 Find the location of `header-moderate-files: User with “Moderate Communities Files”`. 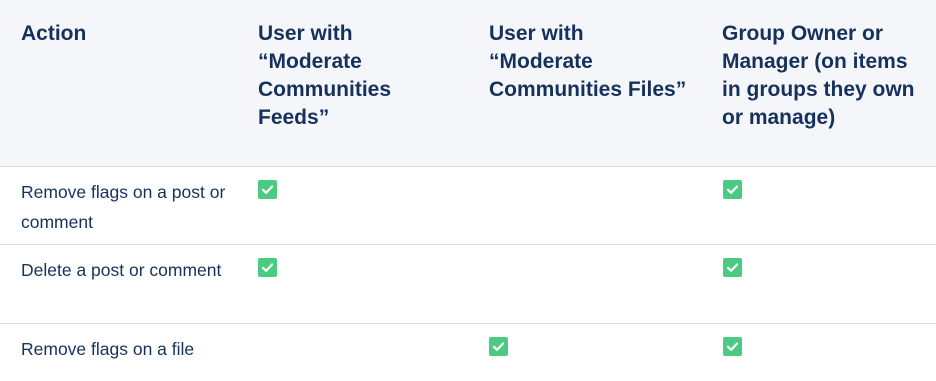

header-moderate-files: User with “Moderate Communities Files” is located at coordinates (588, 61).